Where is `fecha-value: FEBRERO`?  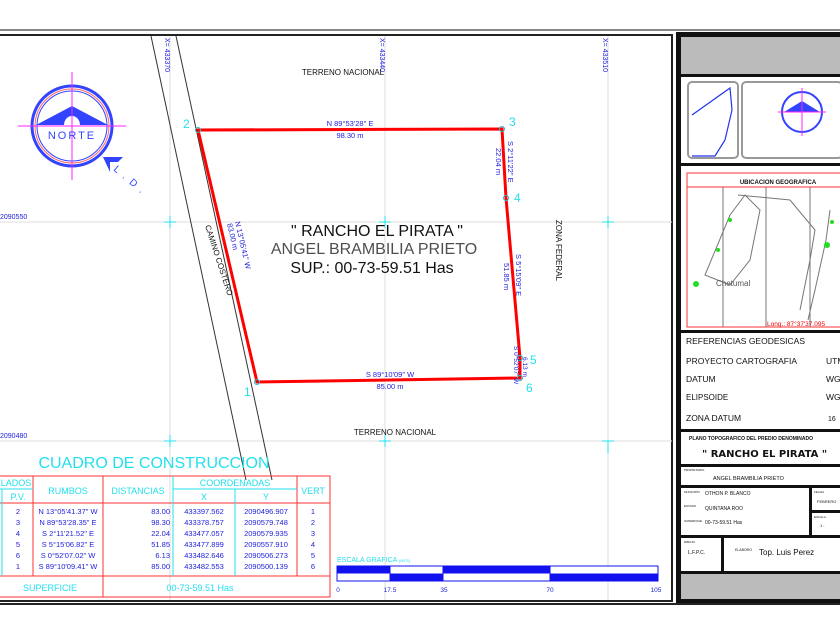
fecha-value: FEBRERO is located at coordinates (826, 501).